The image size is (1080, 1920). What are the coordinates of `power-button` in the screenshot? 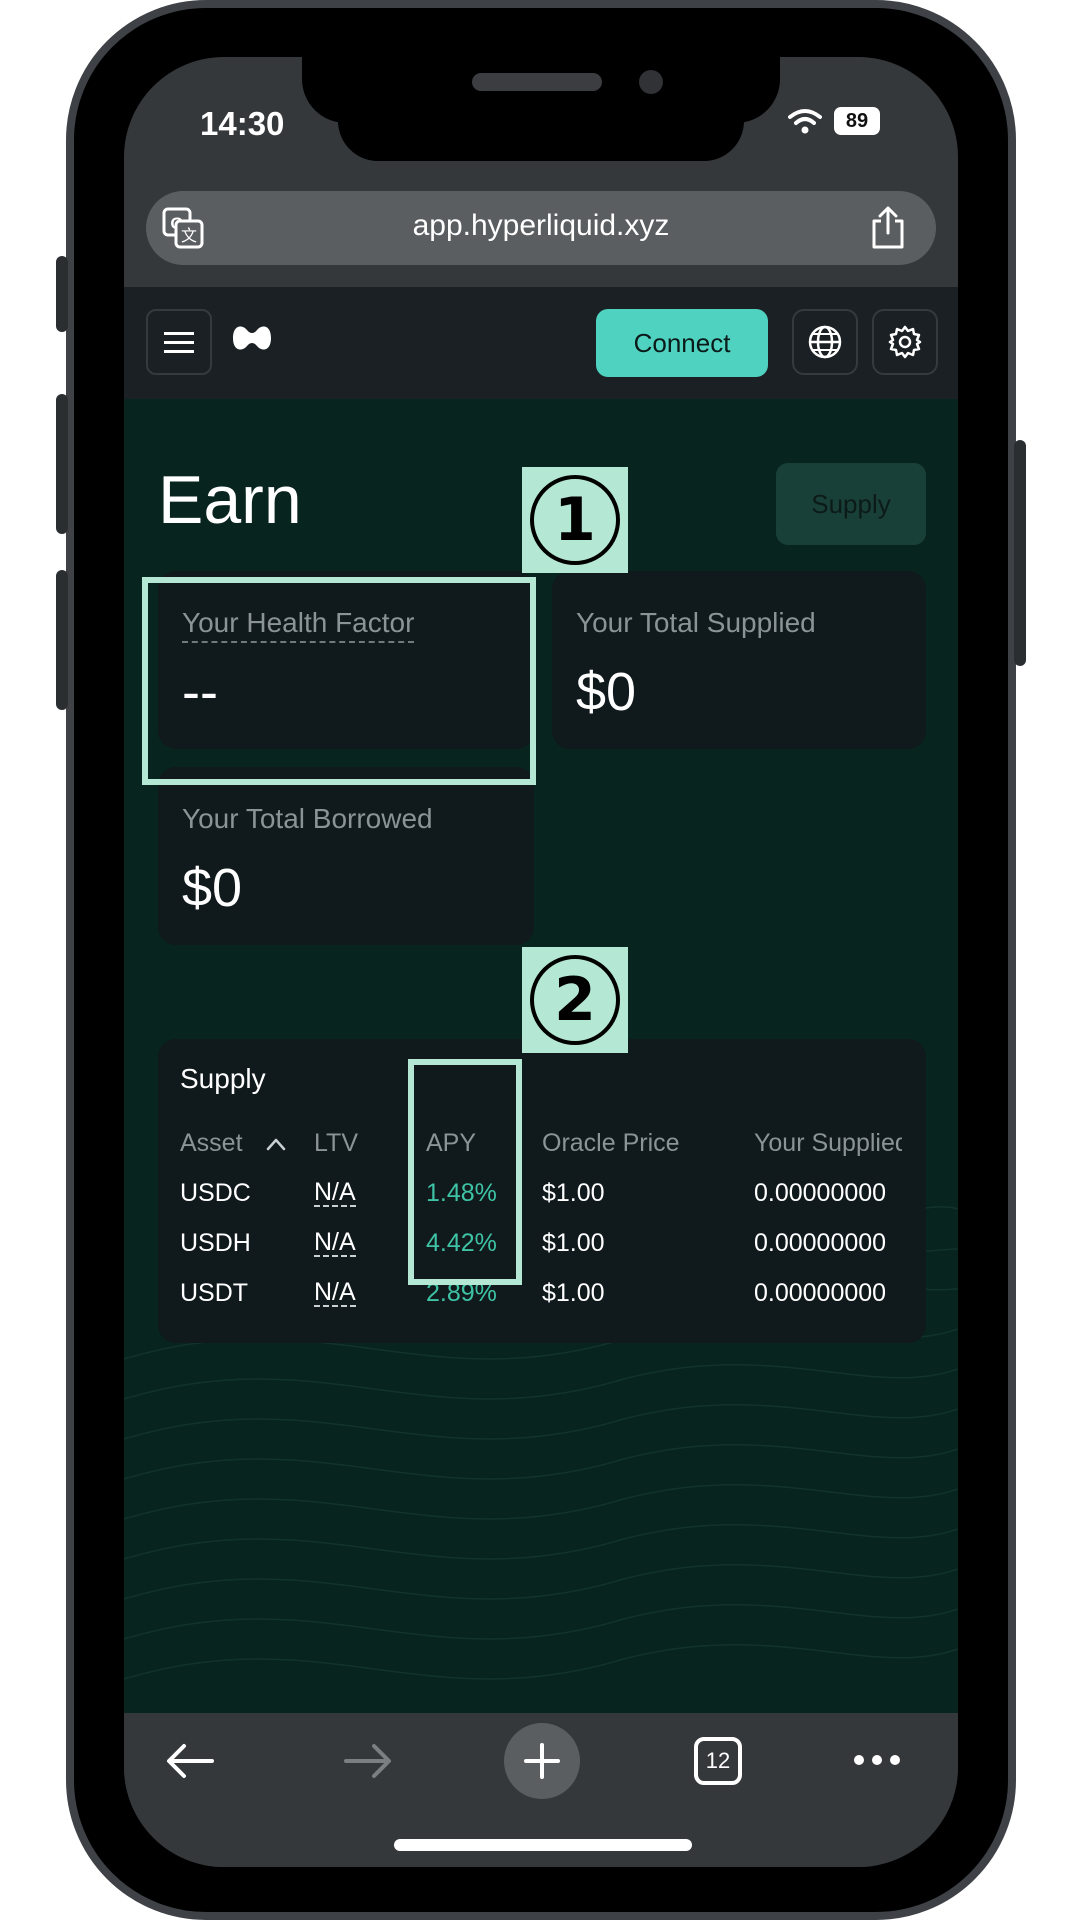 It's located at (1020, 553).